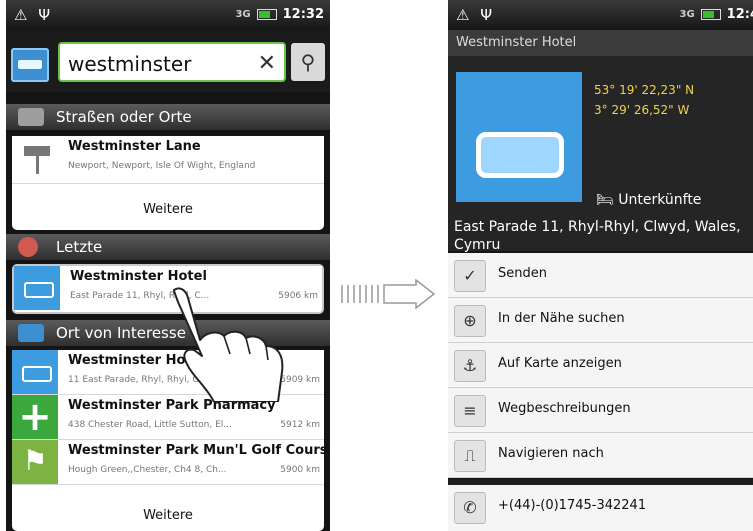  I want to click on item-title: Westminster Park Mun'L Golf Course, so click(199, 450).